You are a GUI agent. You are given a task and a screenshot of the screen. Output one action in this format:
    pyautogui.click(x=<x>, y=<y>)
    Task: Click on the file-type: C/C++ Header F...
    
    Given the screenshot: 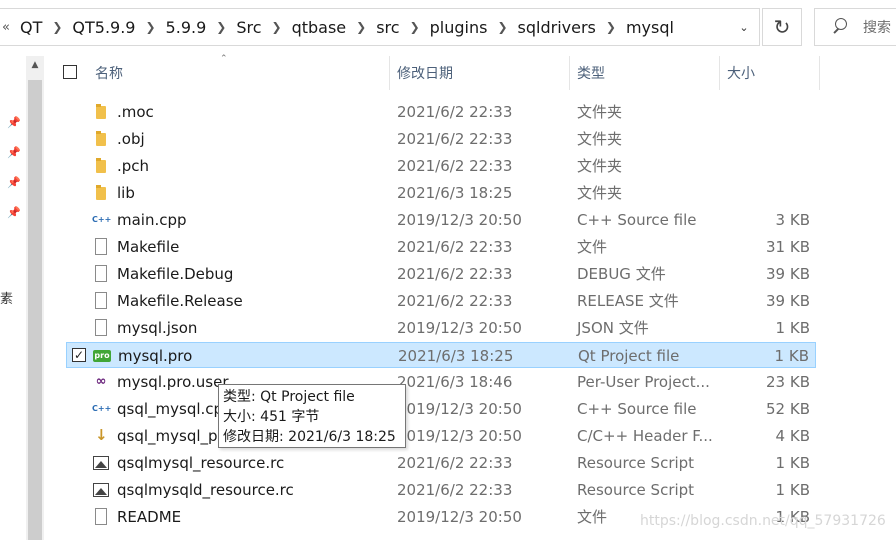 What is the action you would take?
    pyautogui.click(x=645, y=436)
    